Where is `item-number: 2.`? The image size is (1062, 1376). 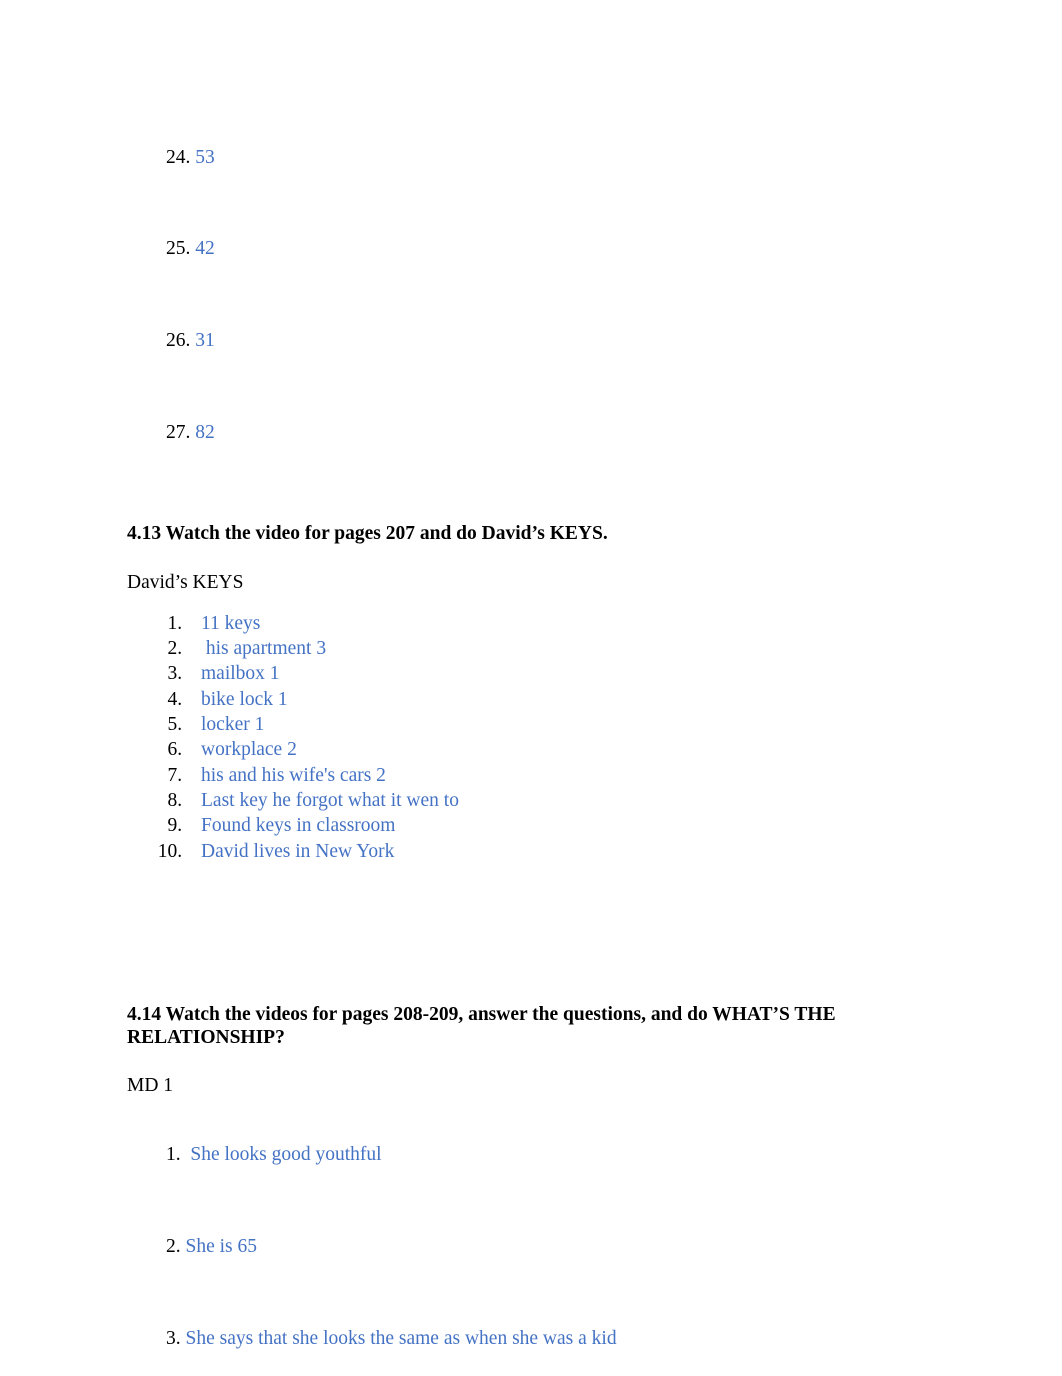
item-number: 2. is located at coordinates (173, 1247).